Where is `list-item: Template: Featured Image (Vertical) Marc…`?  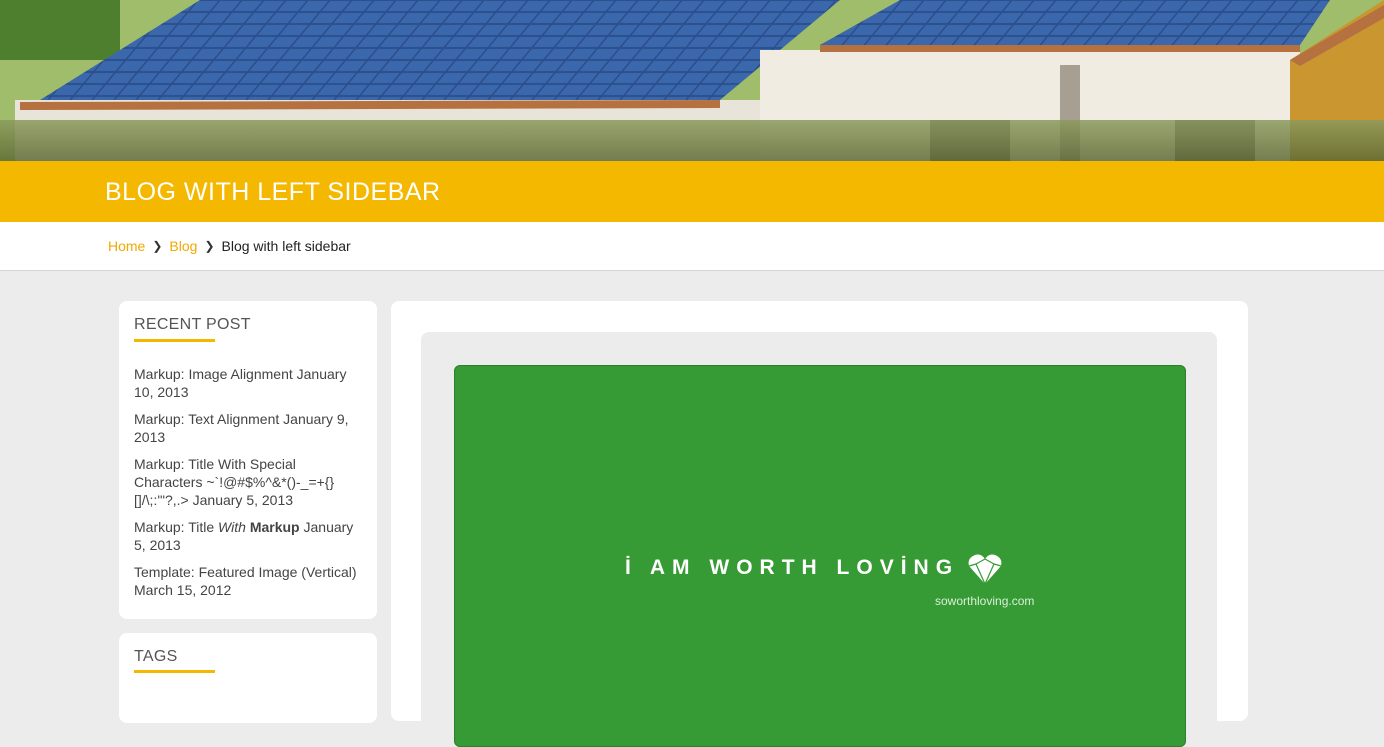 list-item: Template: Featured Image (Vertical) Marc… is located at coordinates (246, 581).